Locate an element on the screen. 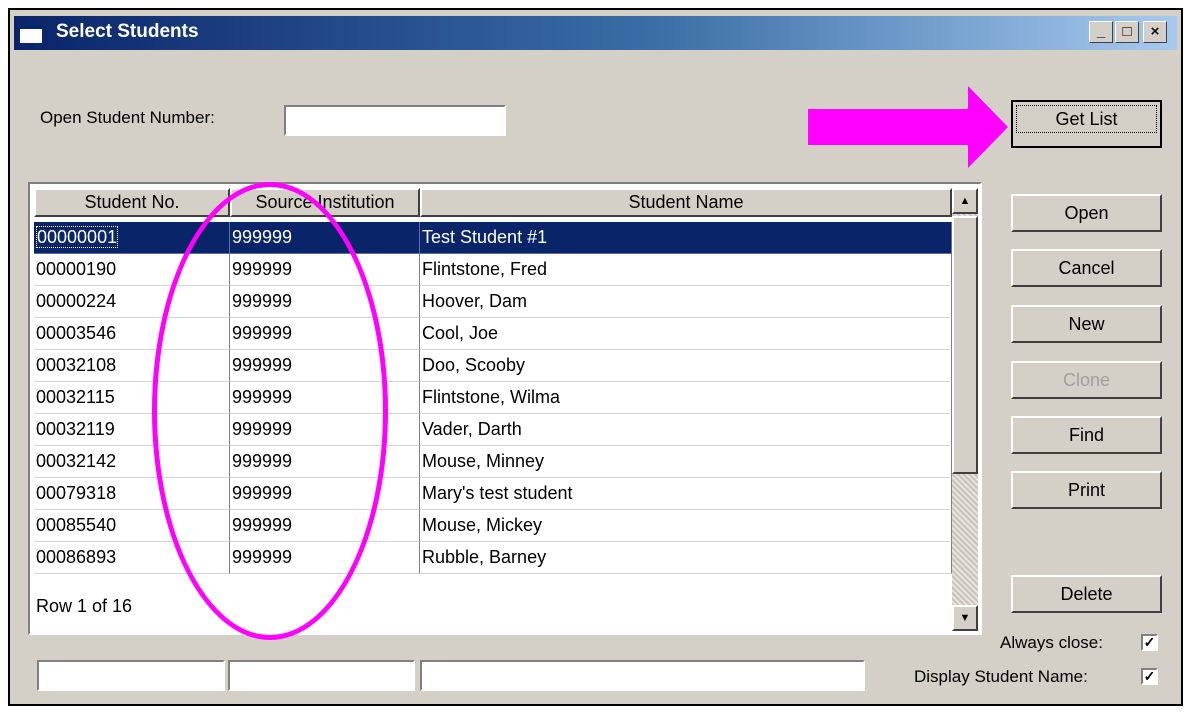 The width and height of the screenshot is (1191, 714). vertical-scrollbar: ▲ ▼ is located at coordinates (965, 409).